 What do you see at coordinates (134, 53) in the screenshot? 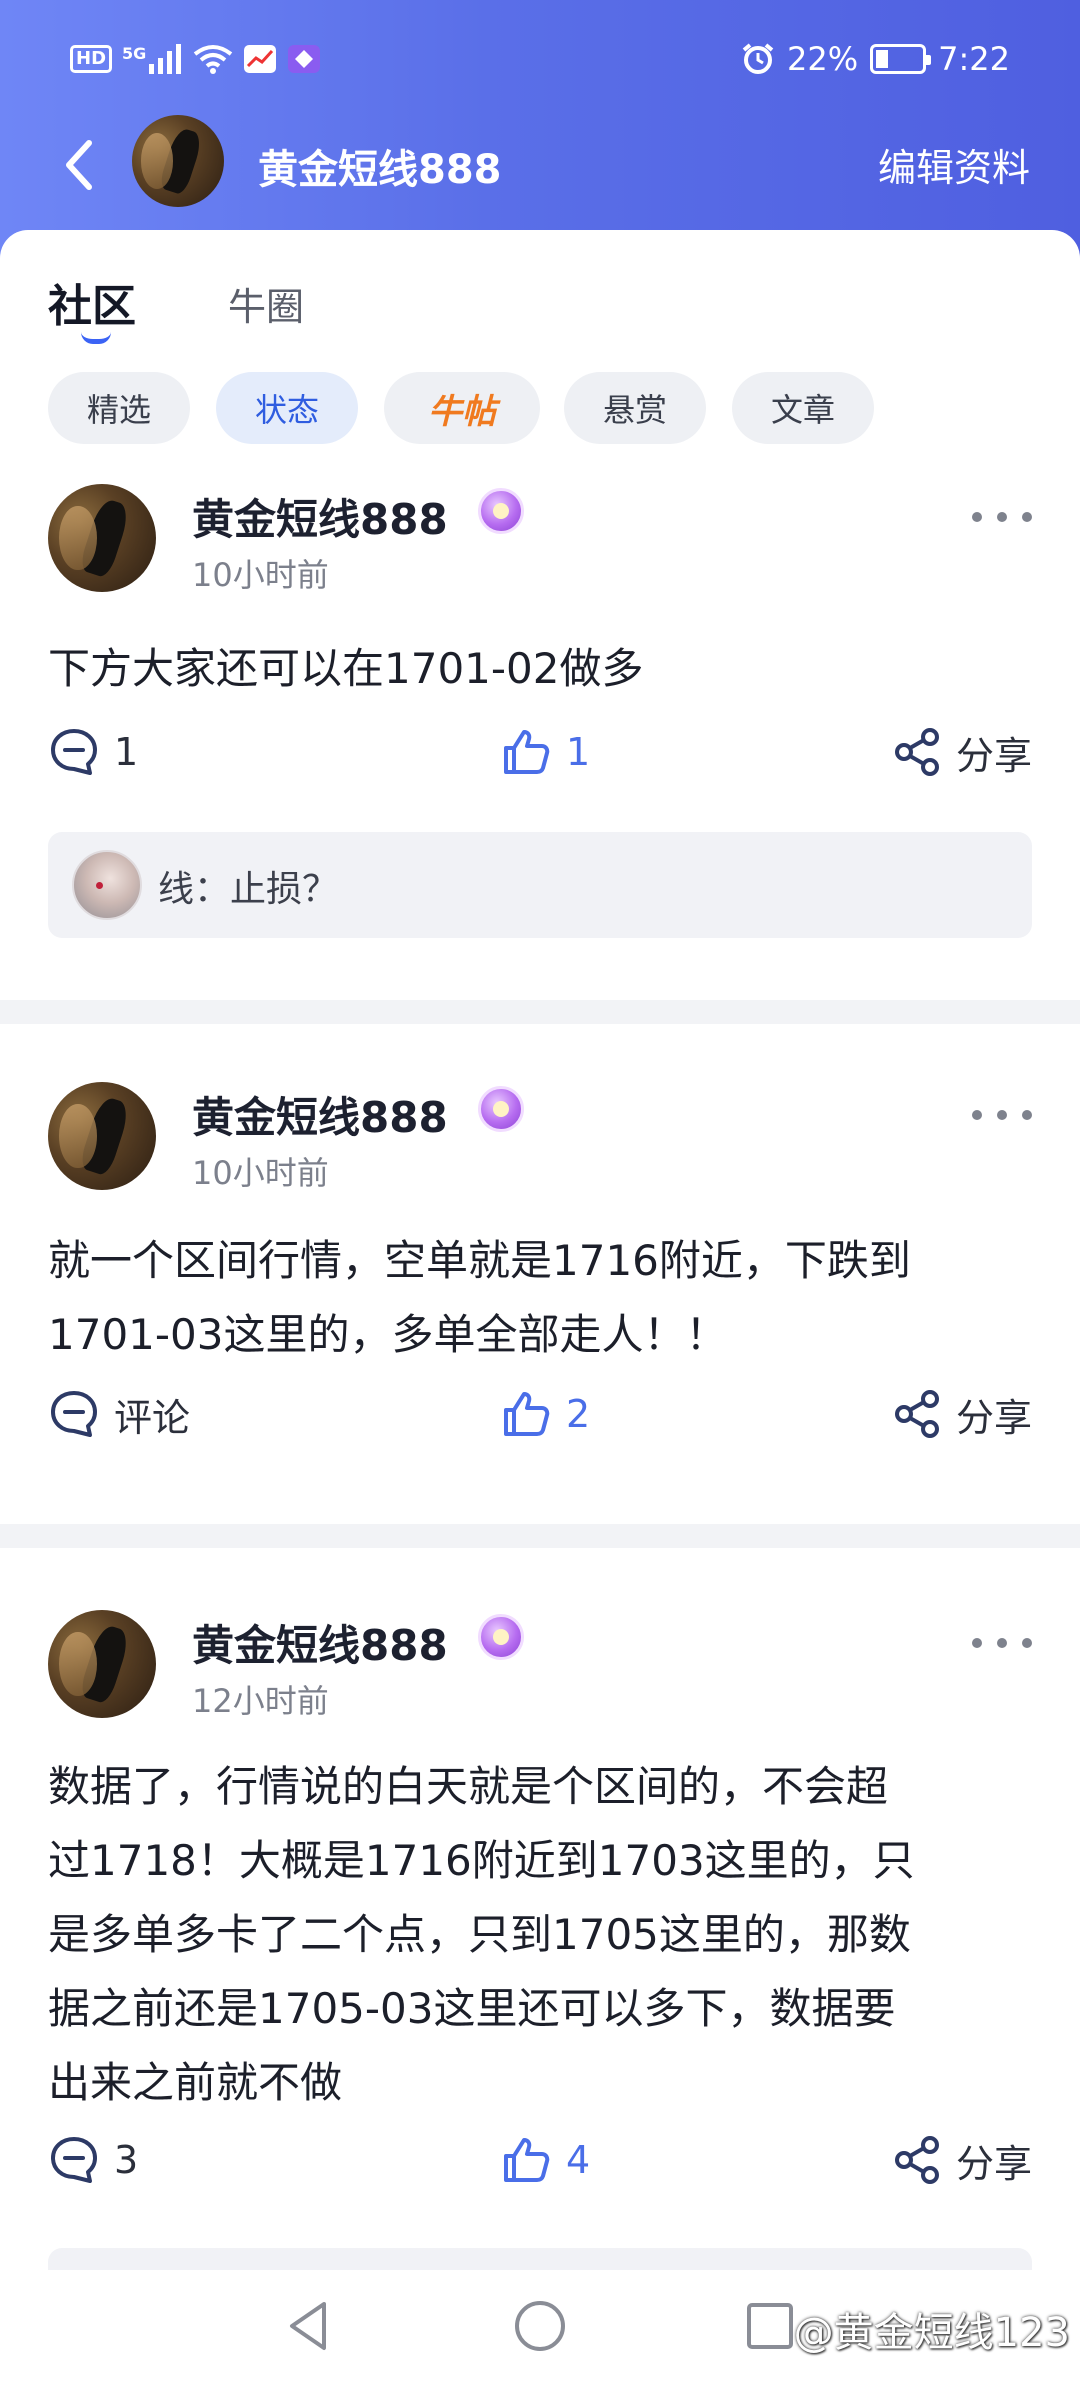
I see `network-label: 5G` at bounding box center [134, 53].